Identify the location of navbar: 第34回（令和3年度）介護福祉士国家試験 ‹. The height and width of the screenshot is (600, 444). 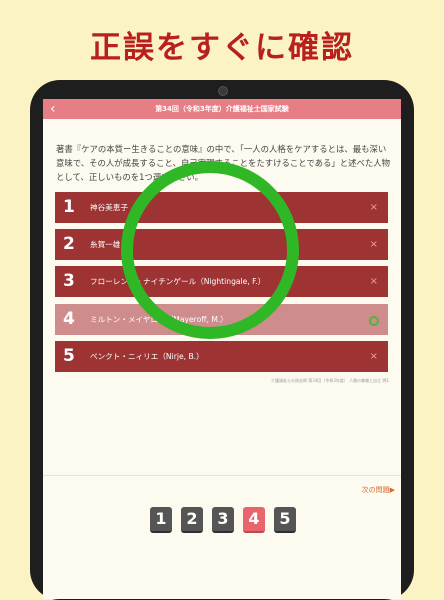
(222, 109).